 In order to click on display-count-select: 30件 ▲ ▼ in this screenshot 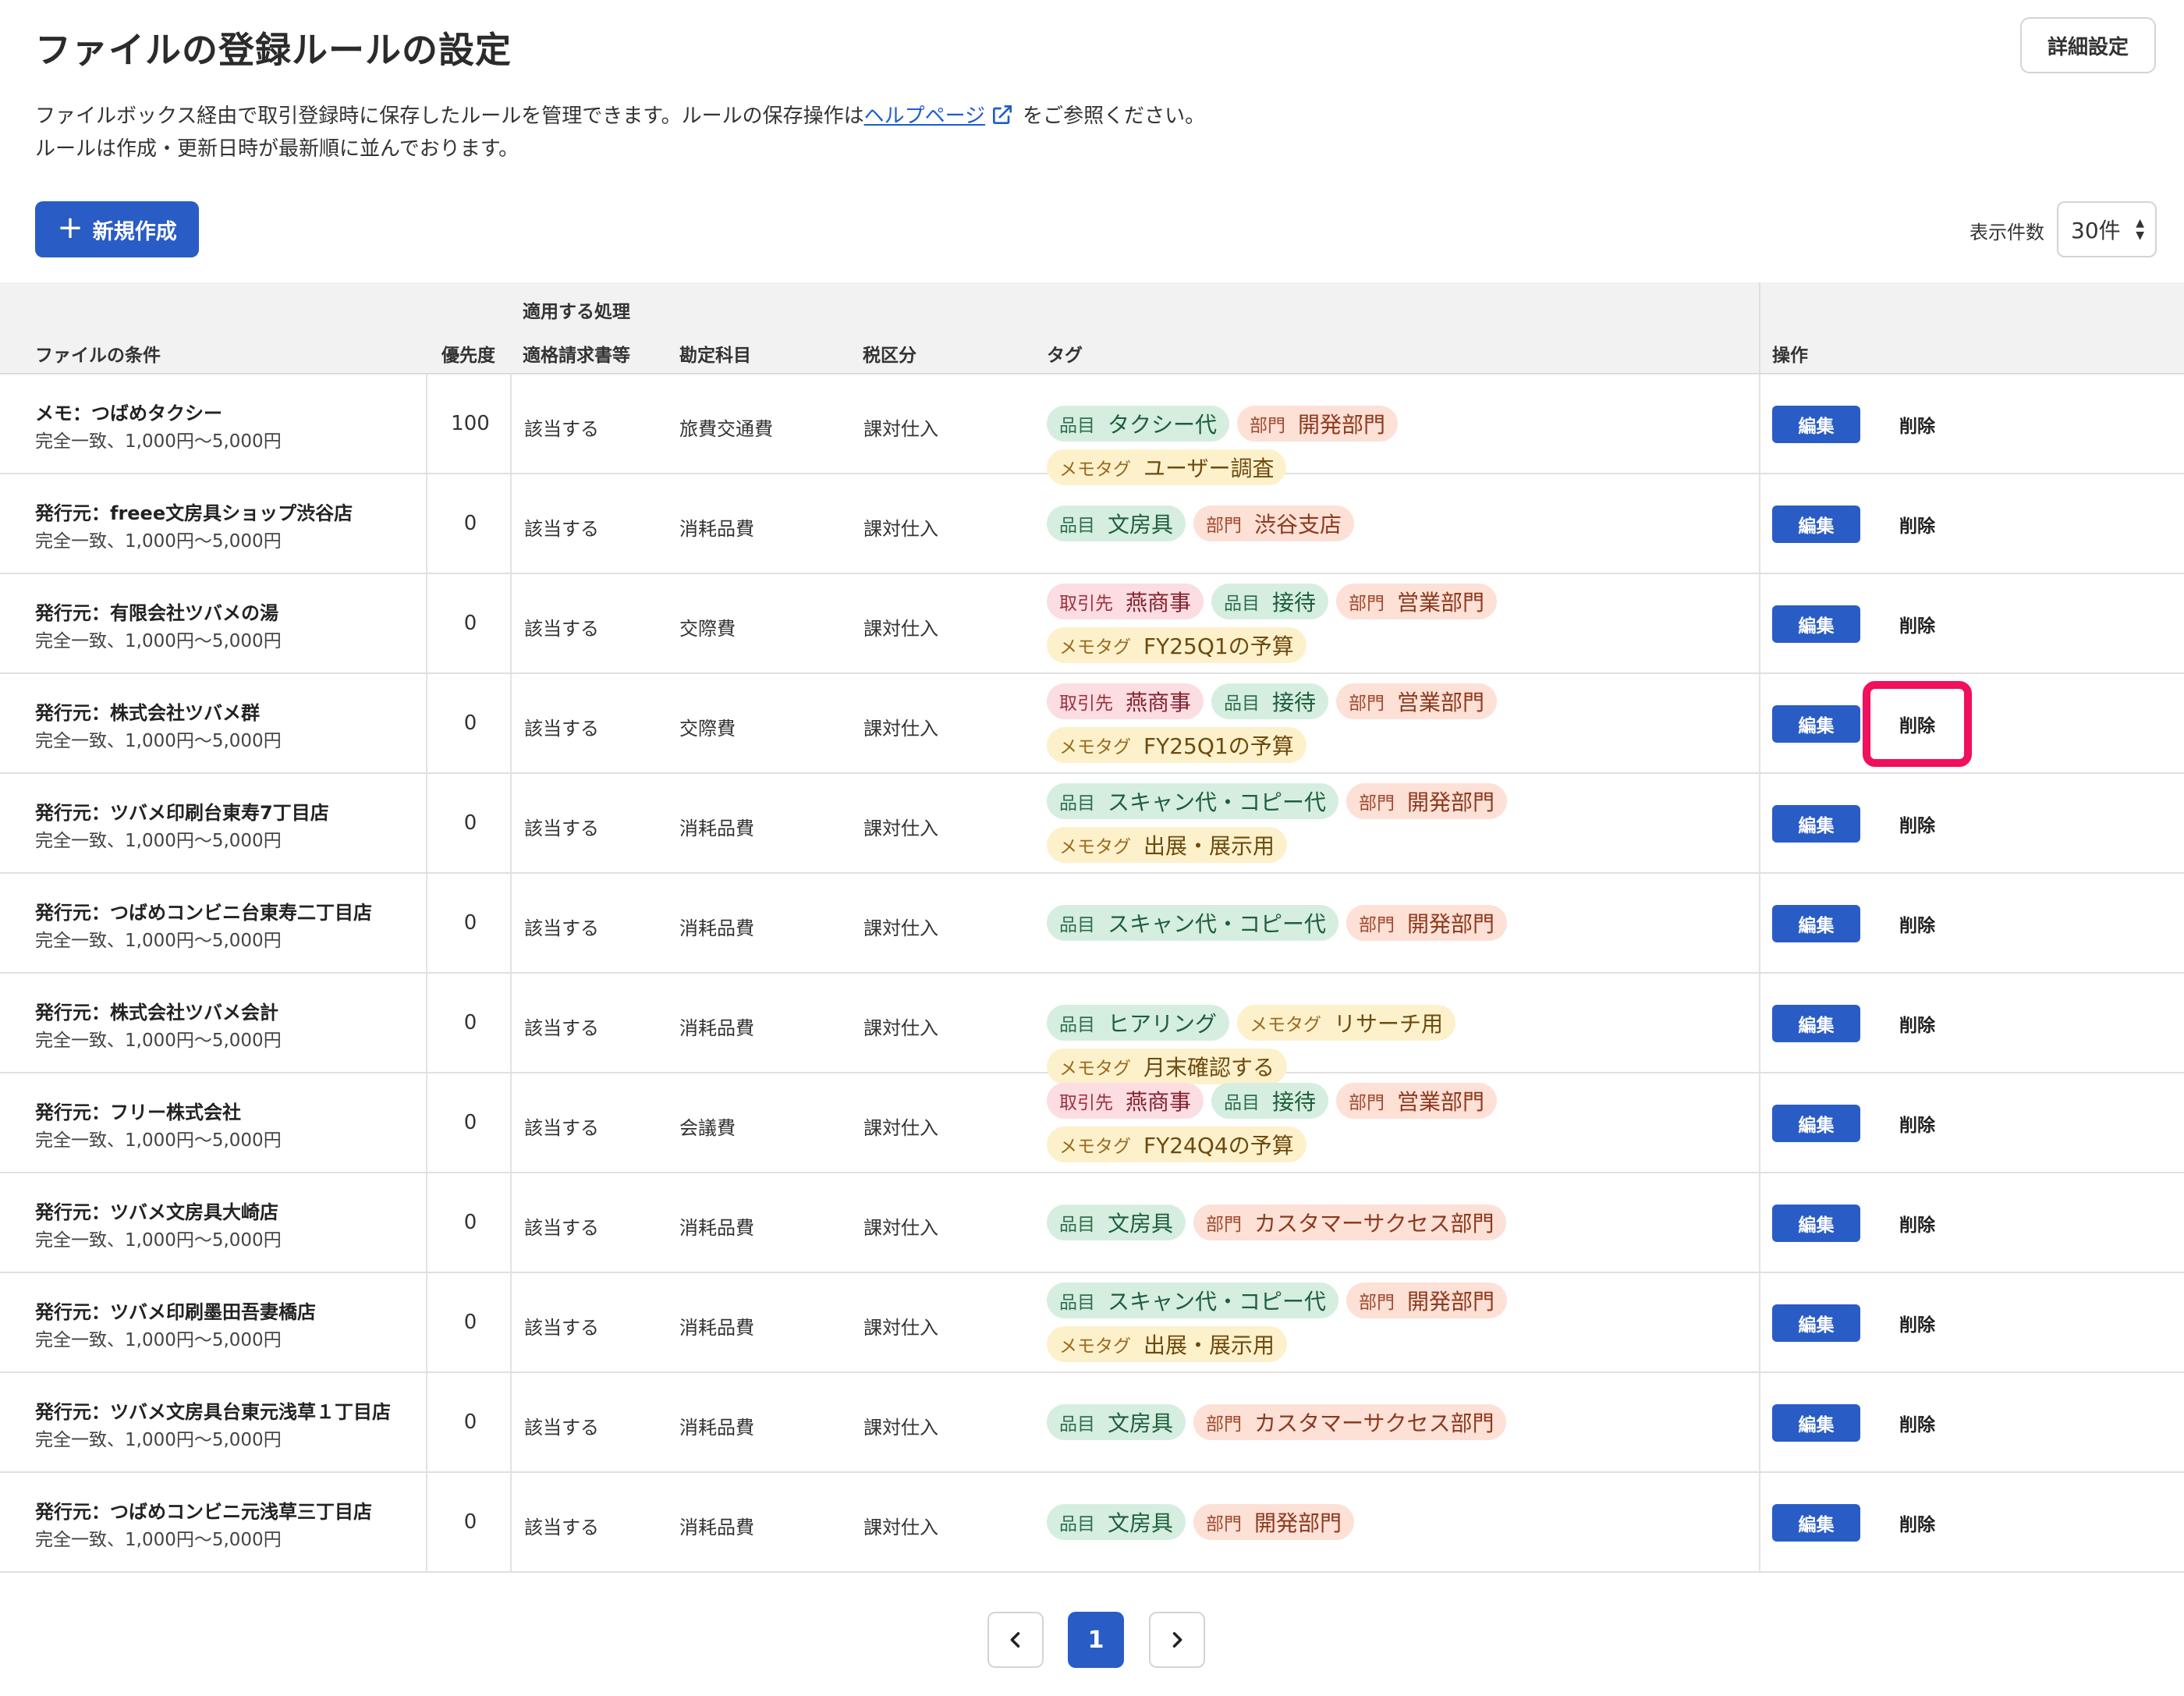, I will do `click(2107, 229)`.